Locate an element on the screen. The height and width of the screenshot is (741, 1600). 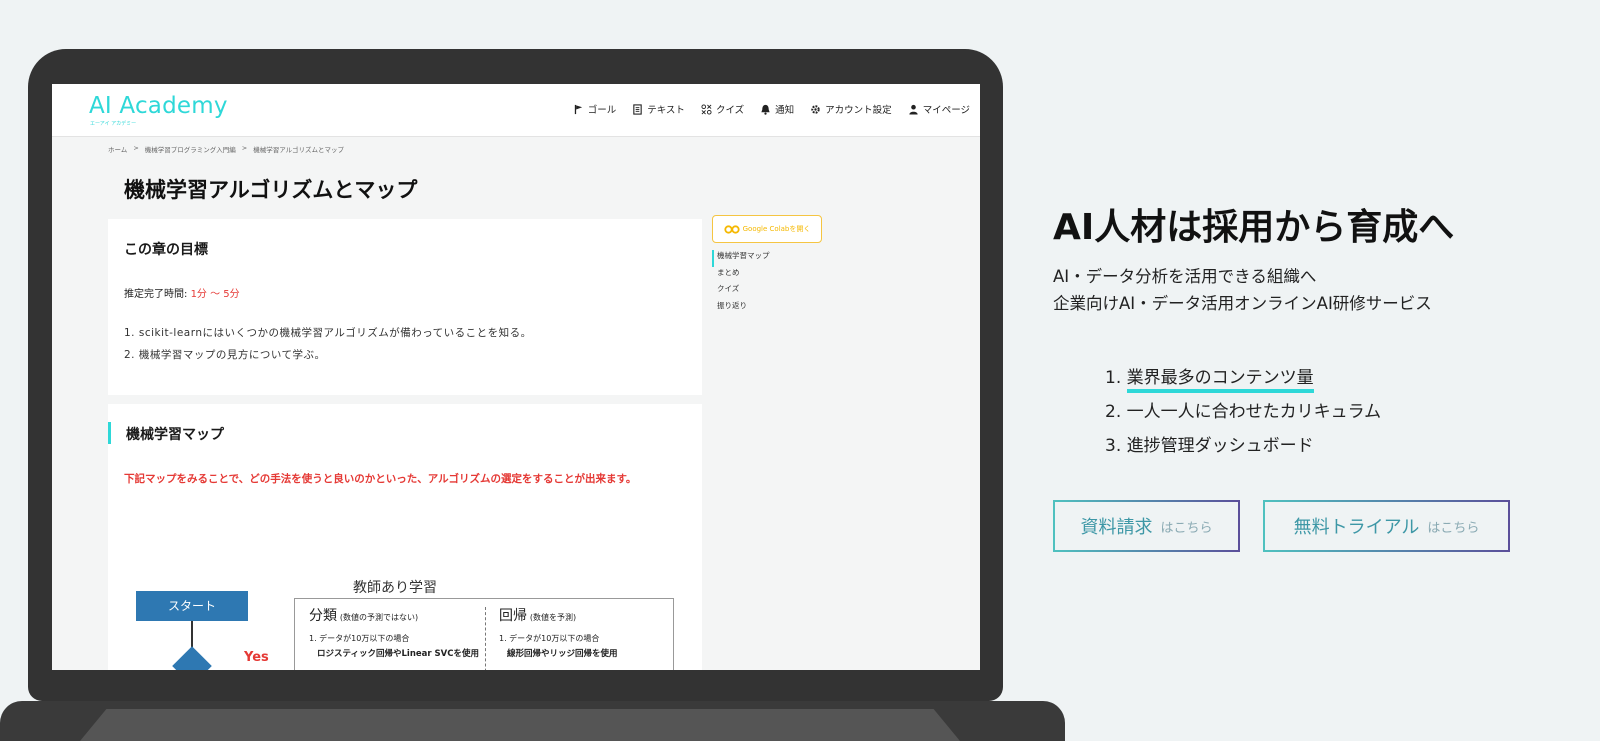
feature-number: 2. is located at coordinates (1116, 412).